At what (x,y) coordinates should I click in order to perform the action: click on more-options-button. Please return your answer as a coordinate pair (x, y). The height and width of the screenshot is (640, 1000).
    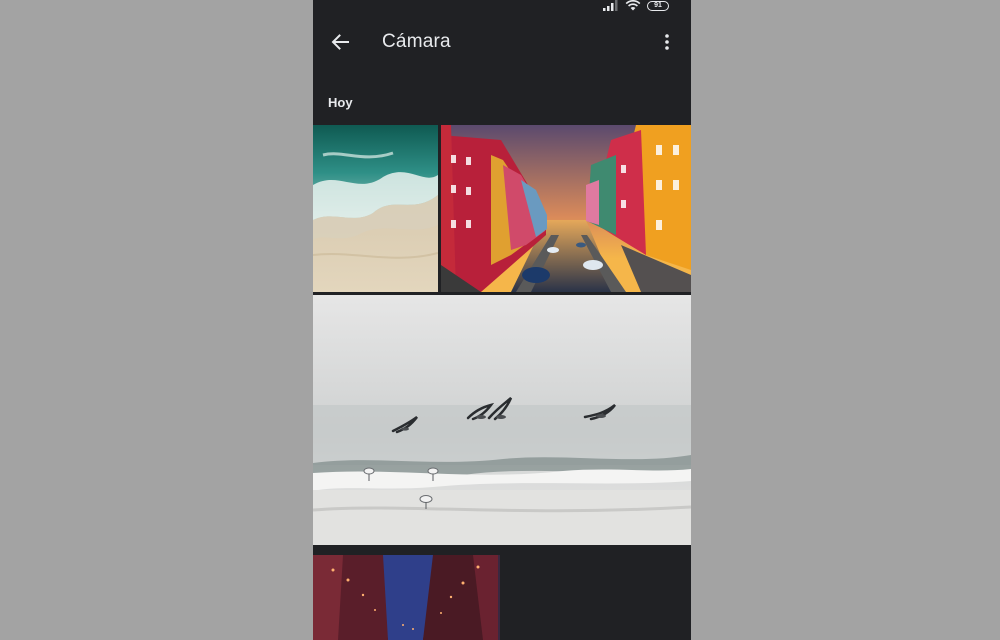
    Looking at the image, I should click on (667, 42).